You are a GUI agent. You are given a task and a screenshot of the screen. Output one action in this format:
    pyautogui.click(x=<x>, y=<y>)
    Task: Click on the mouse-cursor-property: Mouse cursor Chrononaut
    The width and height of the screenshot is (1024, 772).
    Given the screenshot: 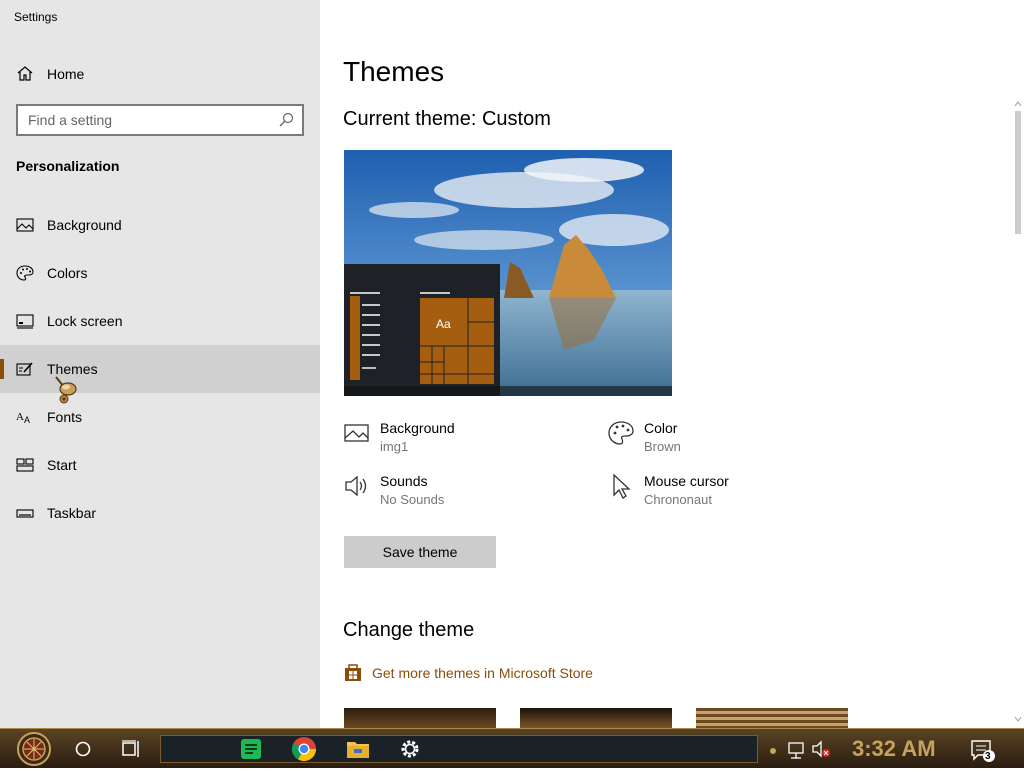 What is the action you would take?
    pyautogui.click(x=718, y=495)
    